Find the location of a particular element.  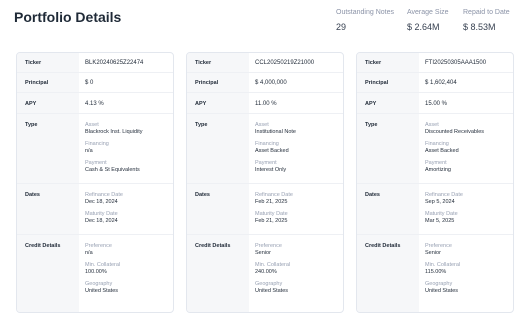

ticker-value: FTI20250305AAA1500 is located at coordinates (456, 62).